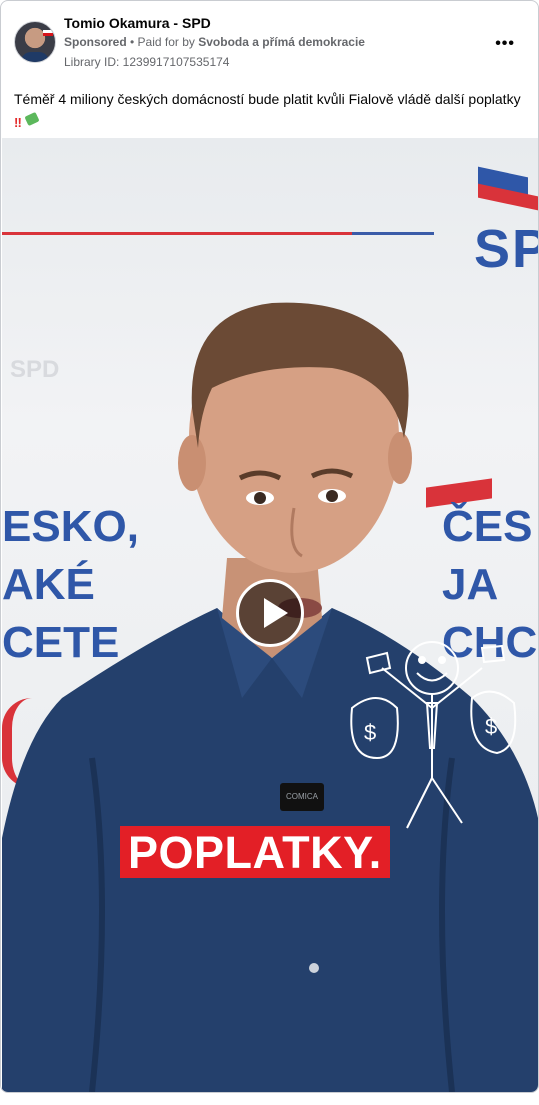 This screenshot has width=539, height=1105. What do you see at coordinates (255, 852) in the screenshot?
I see `video-caption: POPLATKY.` at bounding box center [255, 852].